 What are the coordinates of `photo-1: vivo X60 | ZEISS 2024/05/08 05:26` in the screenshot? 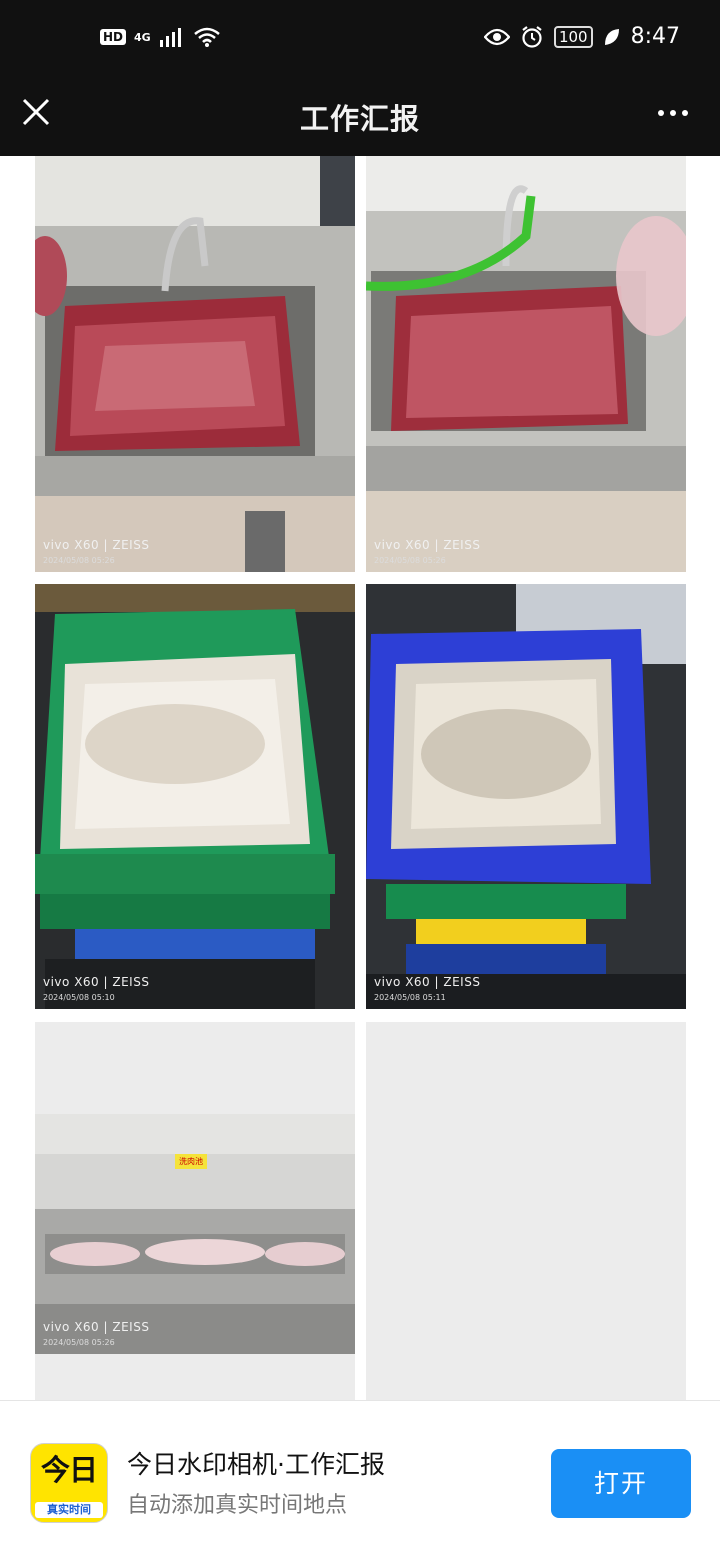 It's located at (195, 364).